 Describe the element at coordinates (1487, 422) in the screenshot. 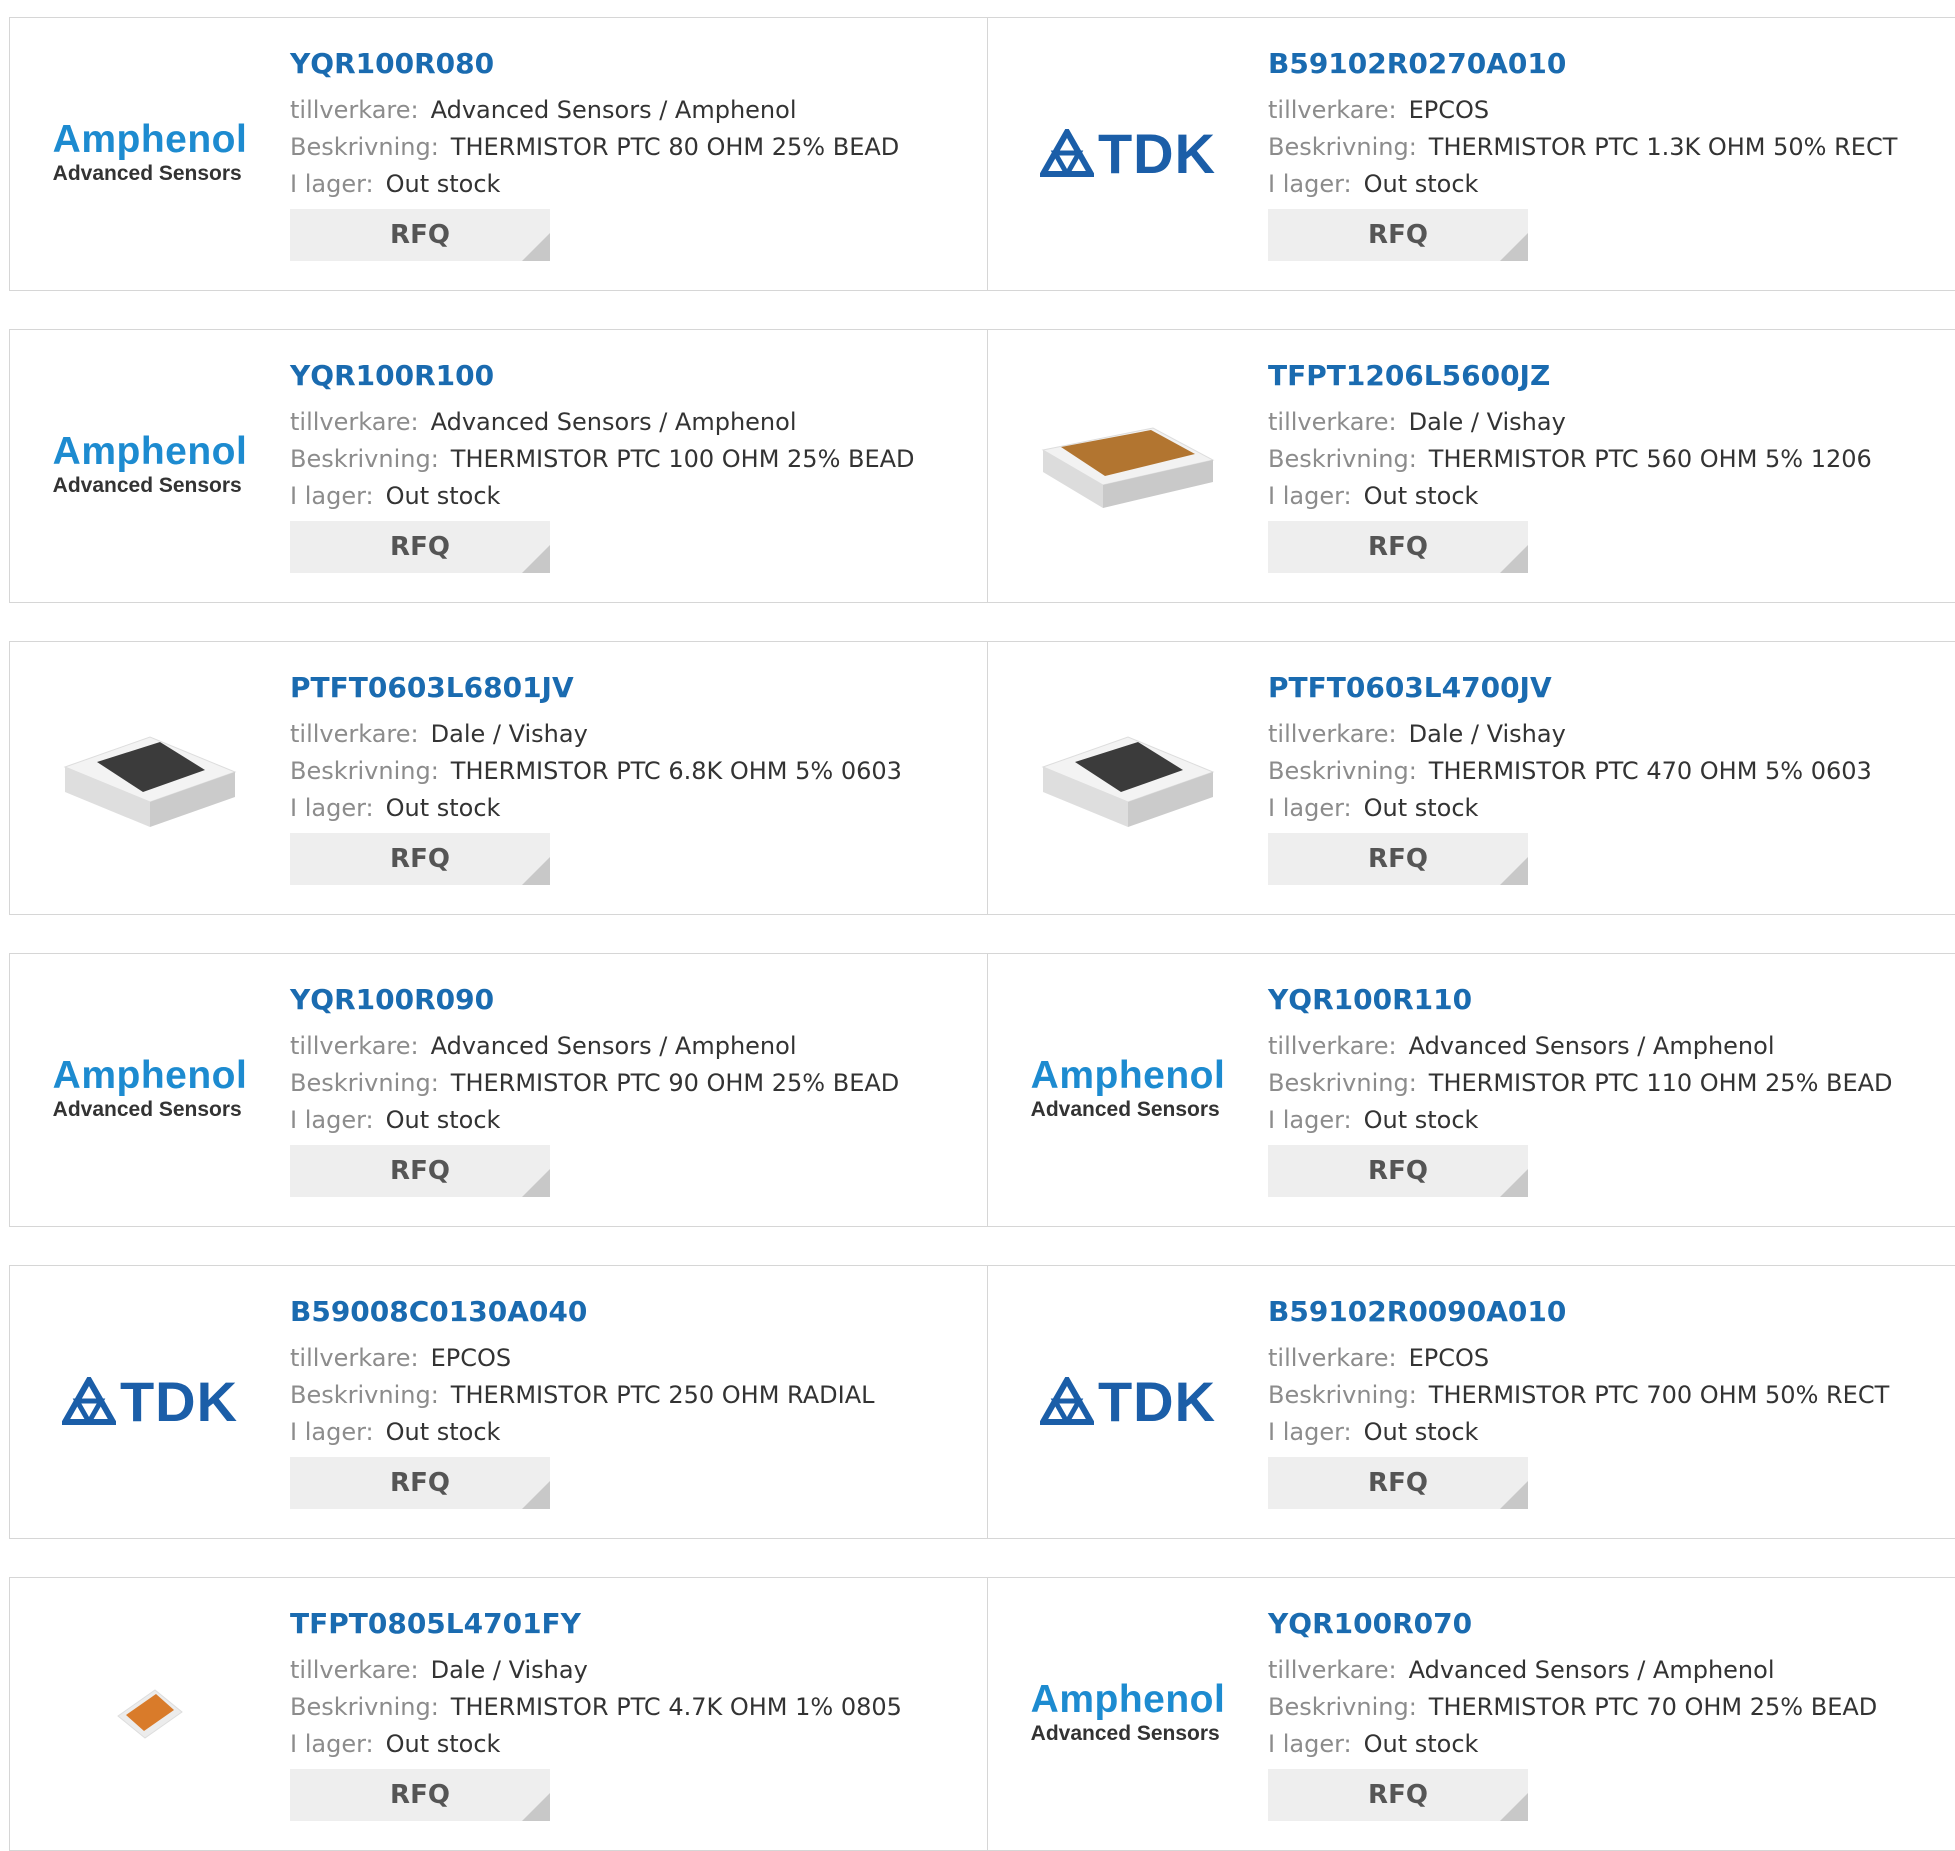

I see `manufacturer-value: Dale / Vishay` at that location.